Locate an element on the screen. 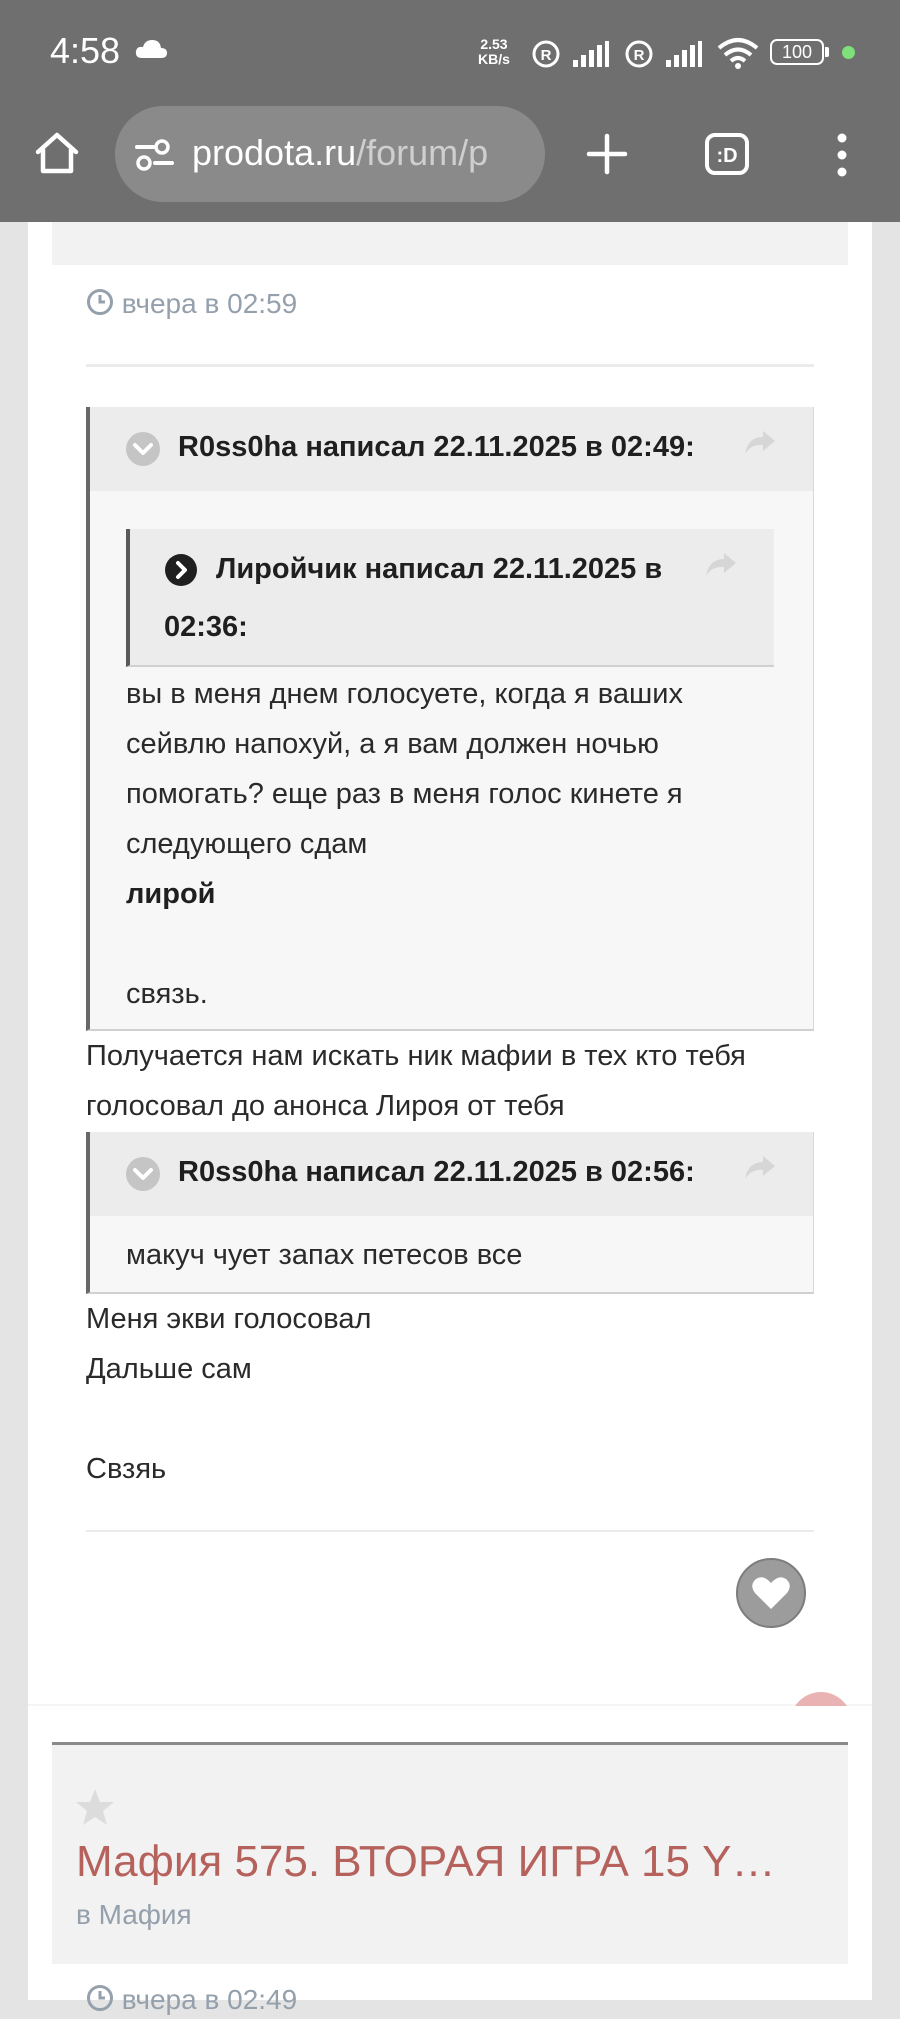  battery-level: 100 is located at coordinates (797, 52).